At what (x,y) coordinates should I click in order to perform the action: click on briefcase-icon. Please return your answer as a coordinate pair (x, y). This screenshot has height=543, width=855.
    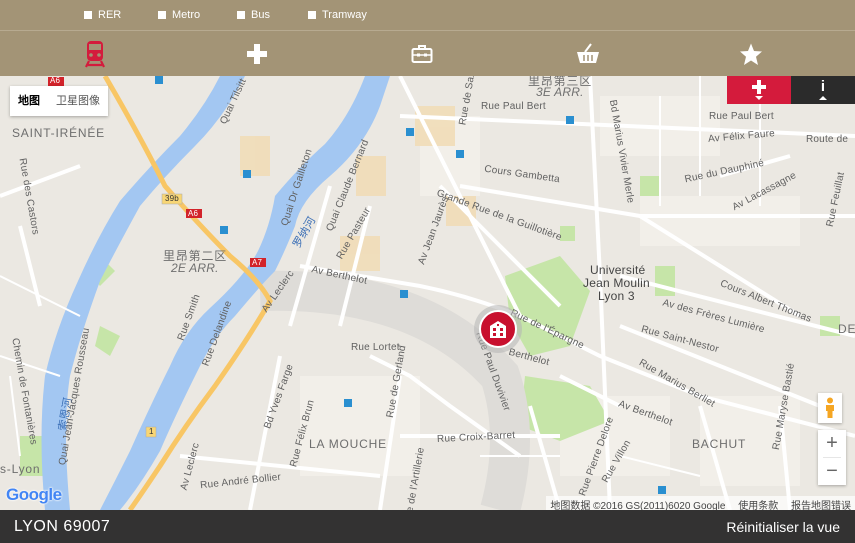
    Looking at the image, I should click on (422, 54).